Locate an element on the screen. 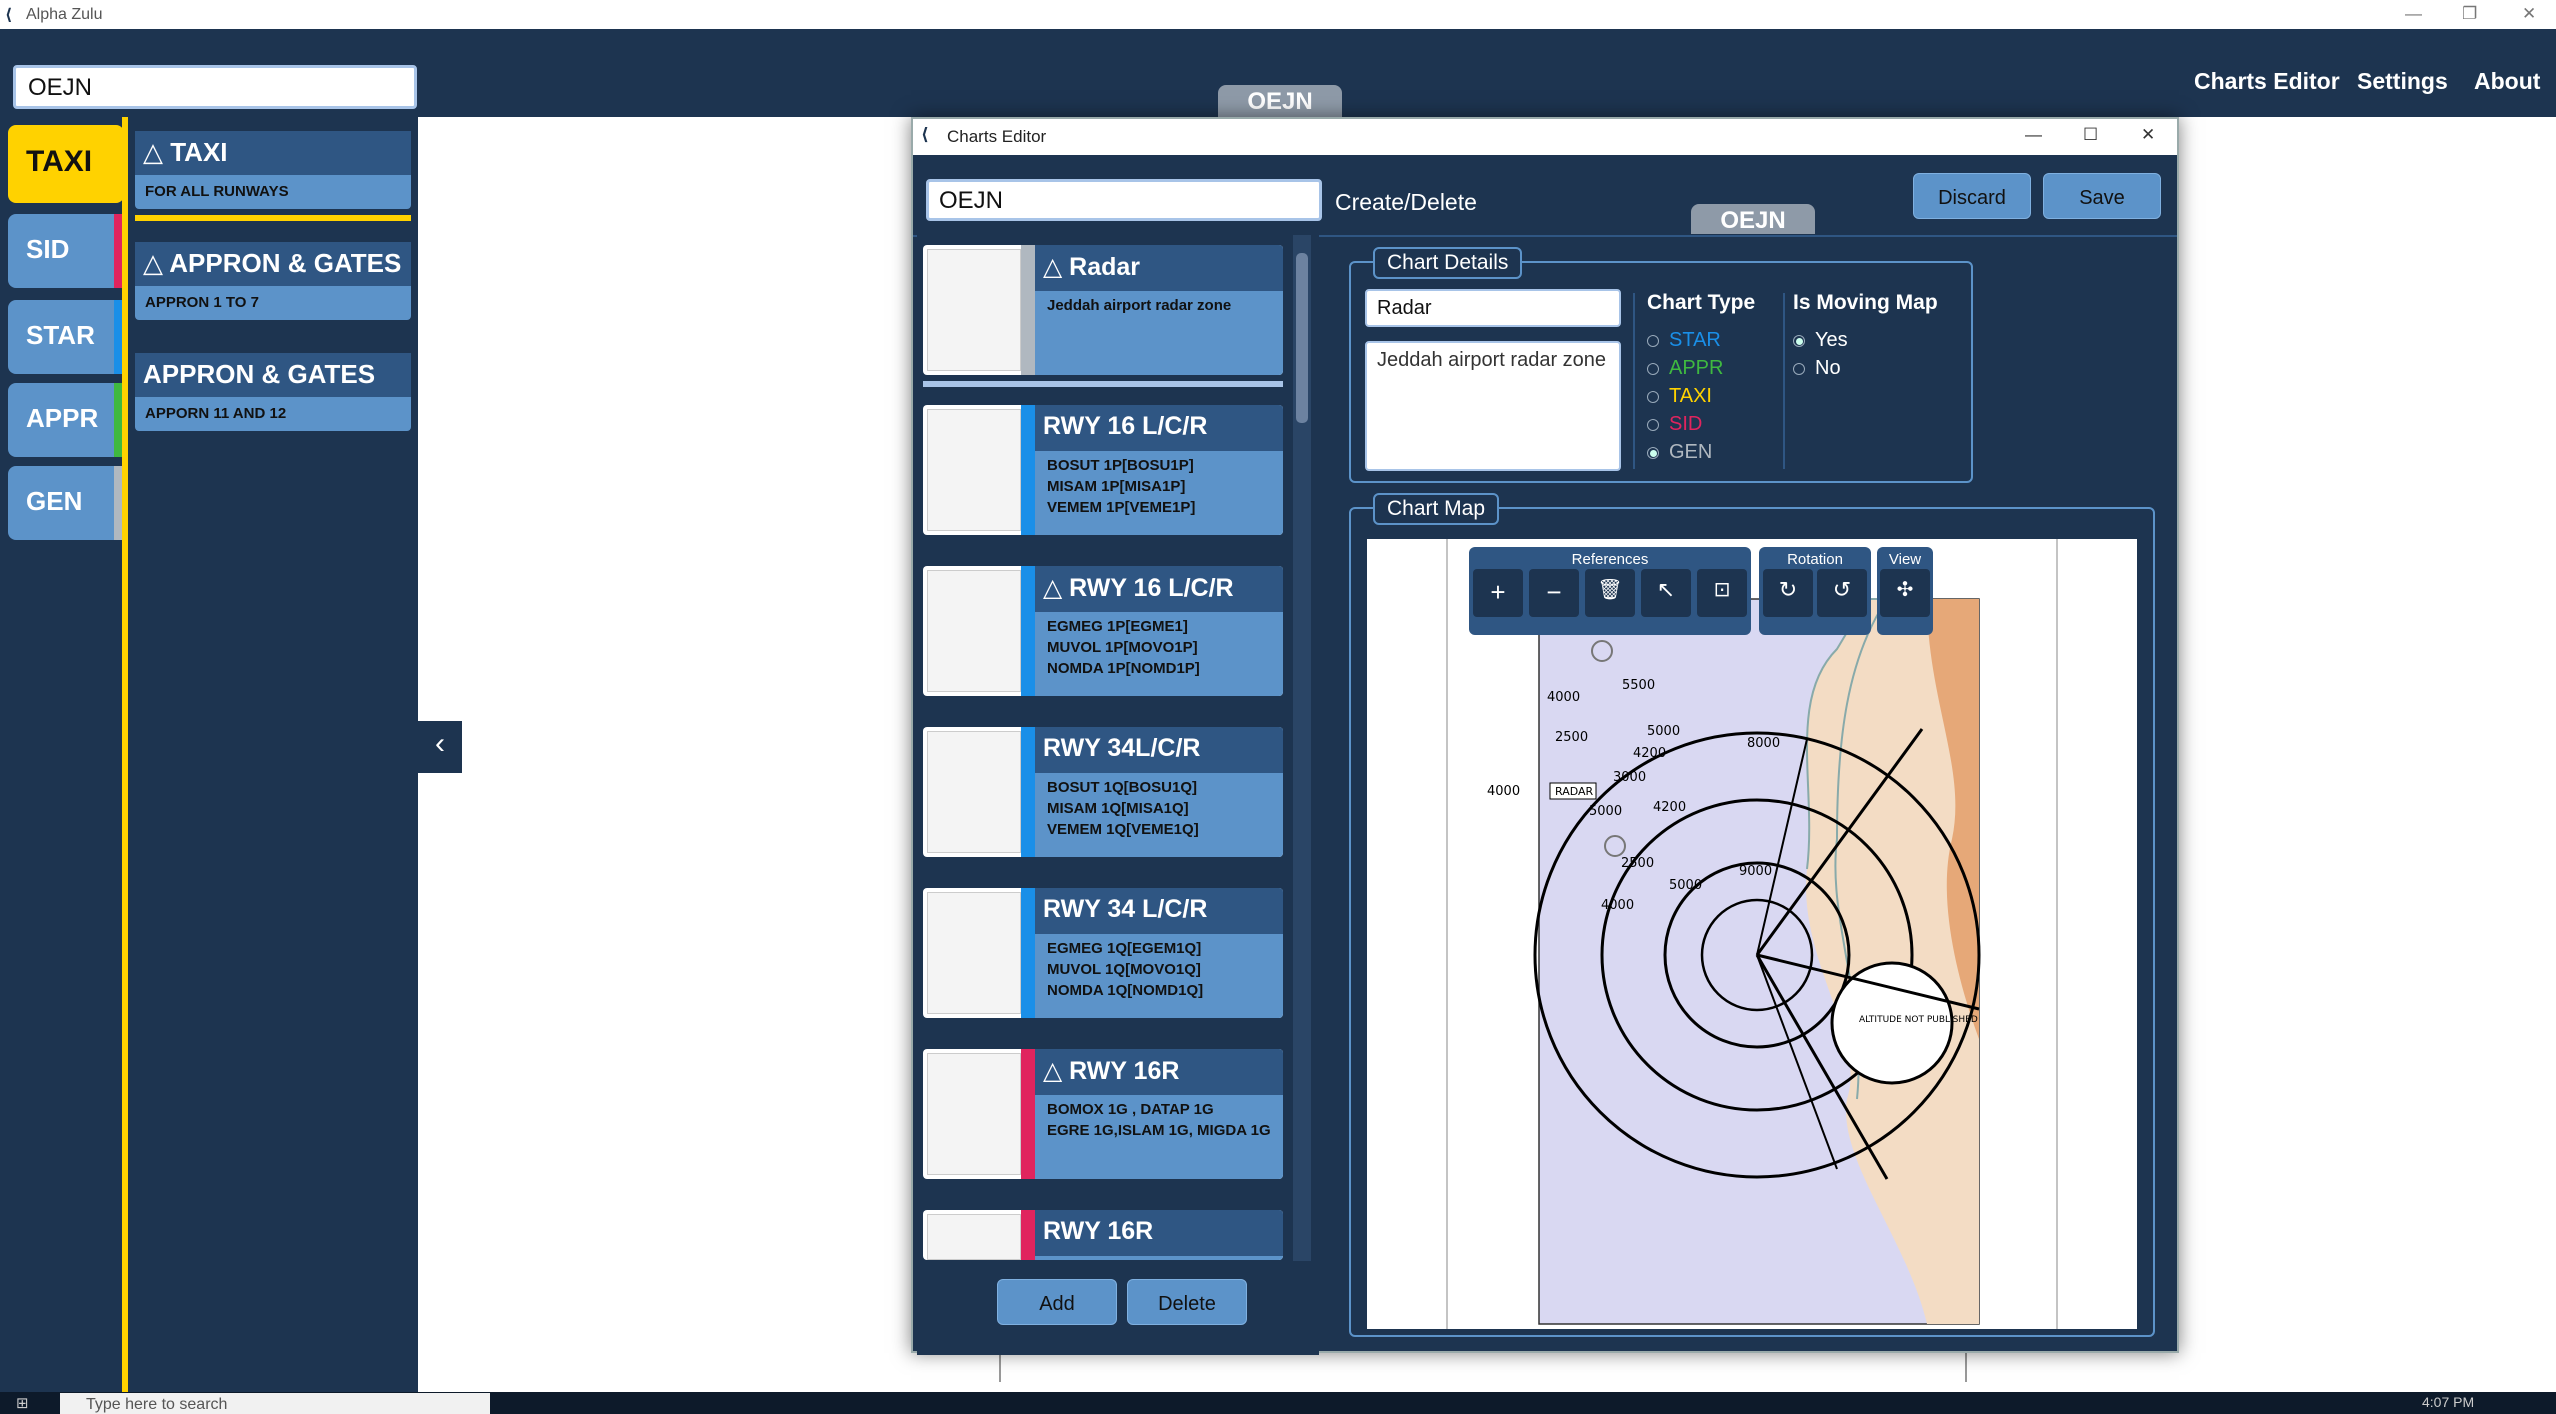  chart-list-desc: Jeddah airport radar zone is located at coordinates (1139, 305).